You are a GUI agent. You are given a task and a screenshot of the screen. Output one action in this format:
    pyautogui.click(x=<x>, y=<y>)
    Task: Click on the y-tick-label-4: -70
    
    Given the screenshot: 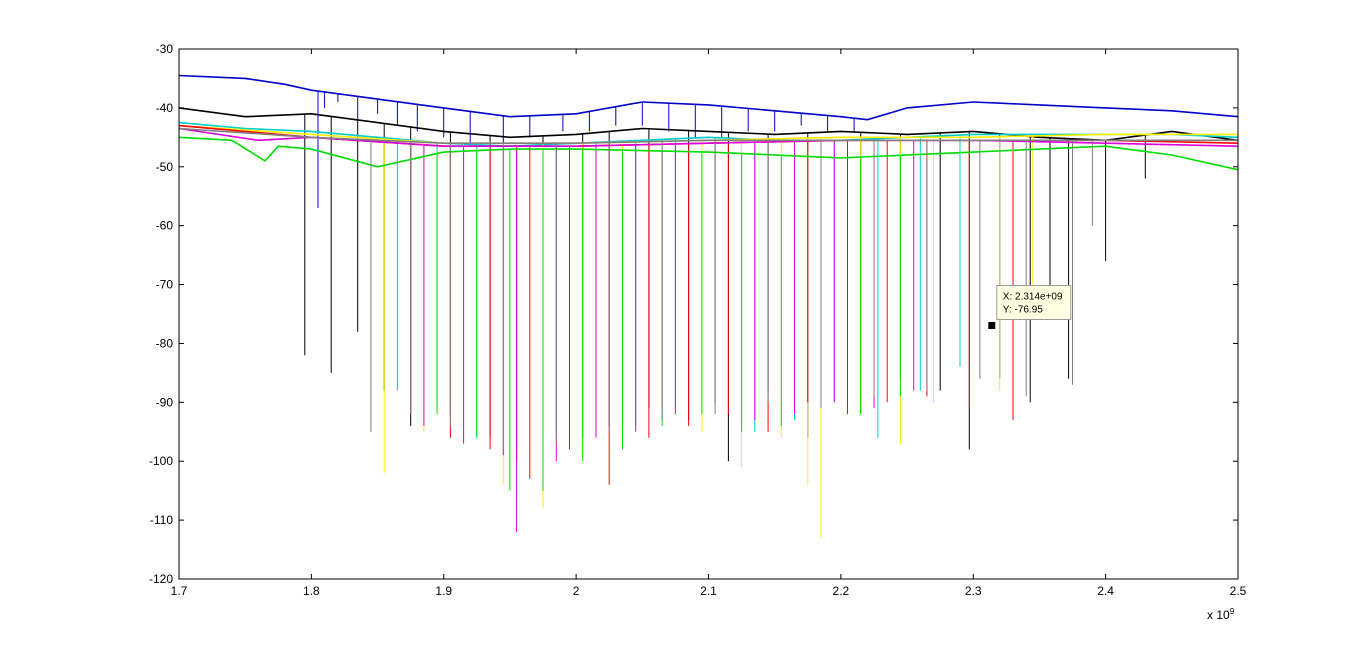 What is the action you would take?
    pyautogui.click(x=165, y=285)
    